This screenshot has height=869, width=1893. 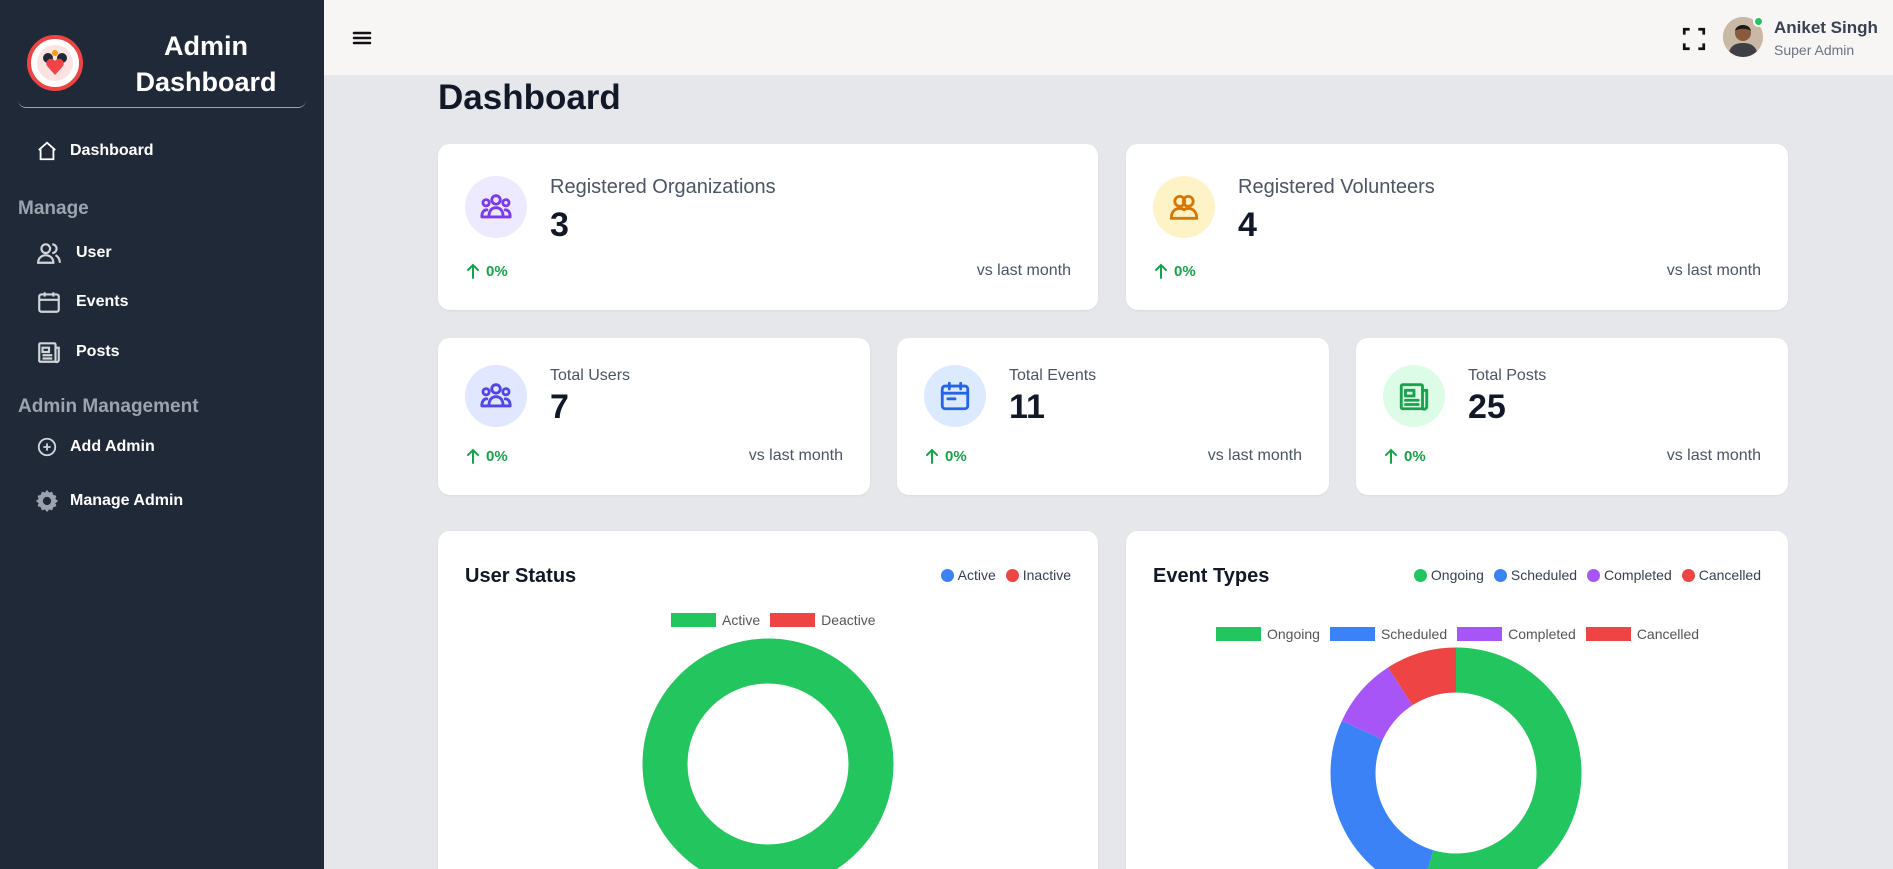 What do you see at coordinates (1184, 207) in the screenshot?
I see `user-pair-icon` at bounding box center [1184, 207].